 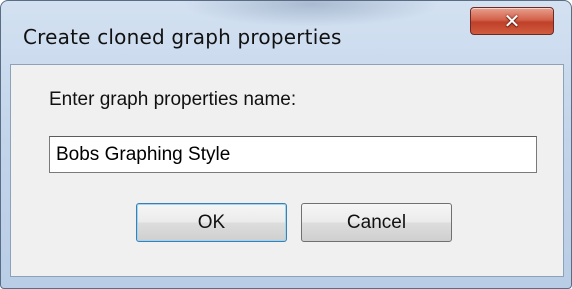 What do you see at coordinates (376, 222) in the screenshot?
I see `cancel-button: Cancel` at bounding box center [376, 222].